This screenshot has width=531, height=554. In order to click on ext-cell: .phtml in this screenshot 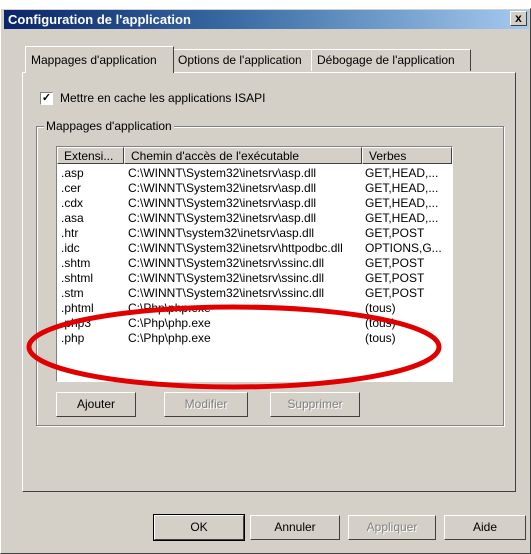, I will do `click(77, 308)`.